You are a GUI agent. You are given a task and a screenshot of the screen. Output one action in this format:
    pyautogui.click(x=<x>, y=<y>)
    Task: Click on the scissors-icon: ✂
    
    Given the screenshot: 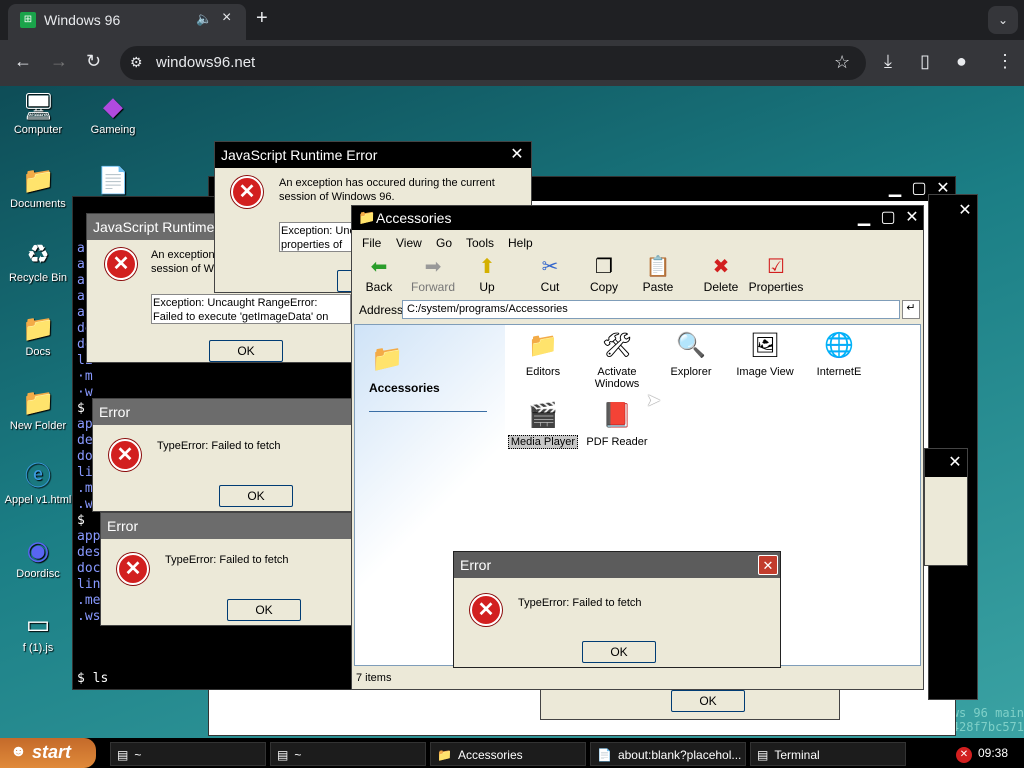 What is the action you would take?
    pyautogui.click(x=550, y=267)
    